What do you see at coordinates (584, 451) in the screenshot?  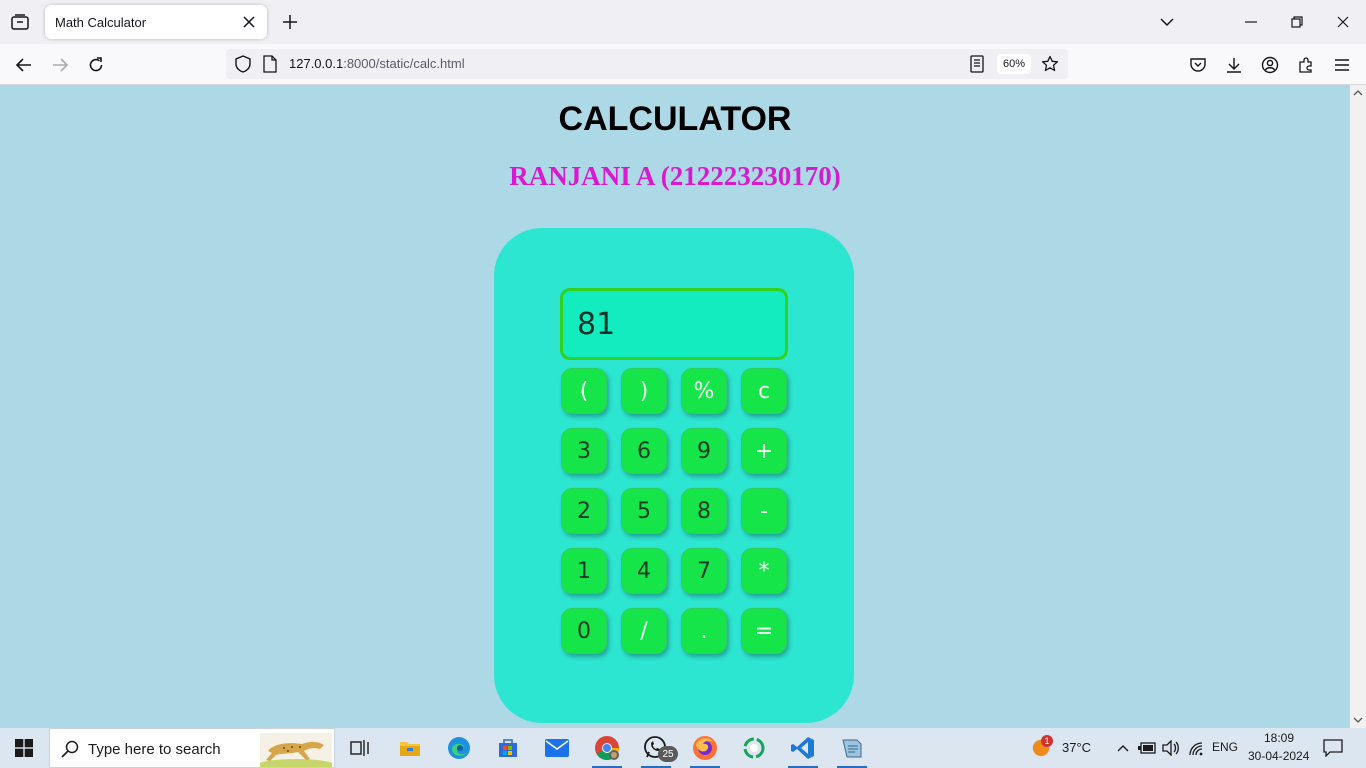 I see `key-digit-3-button: 3` at bounding box center [584, 451].